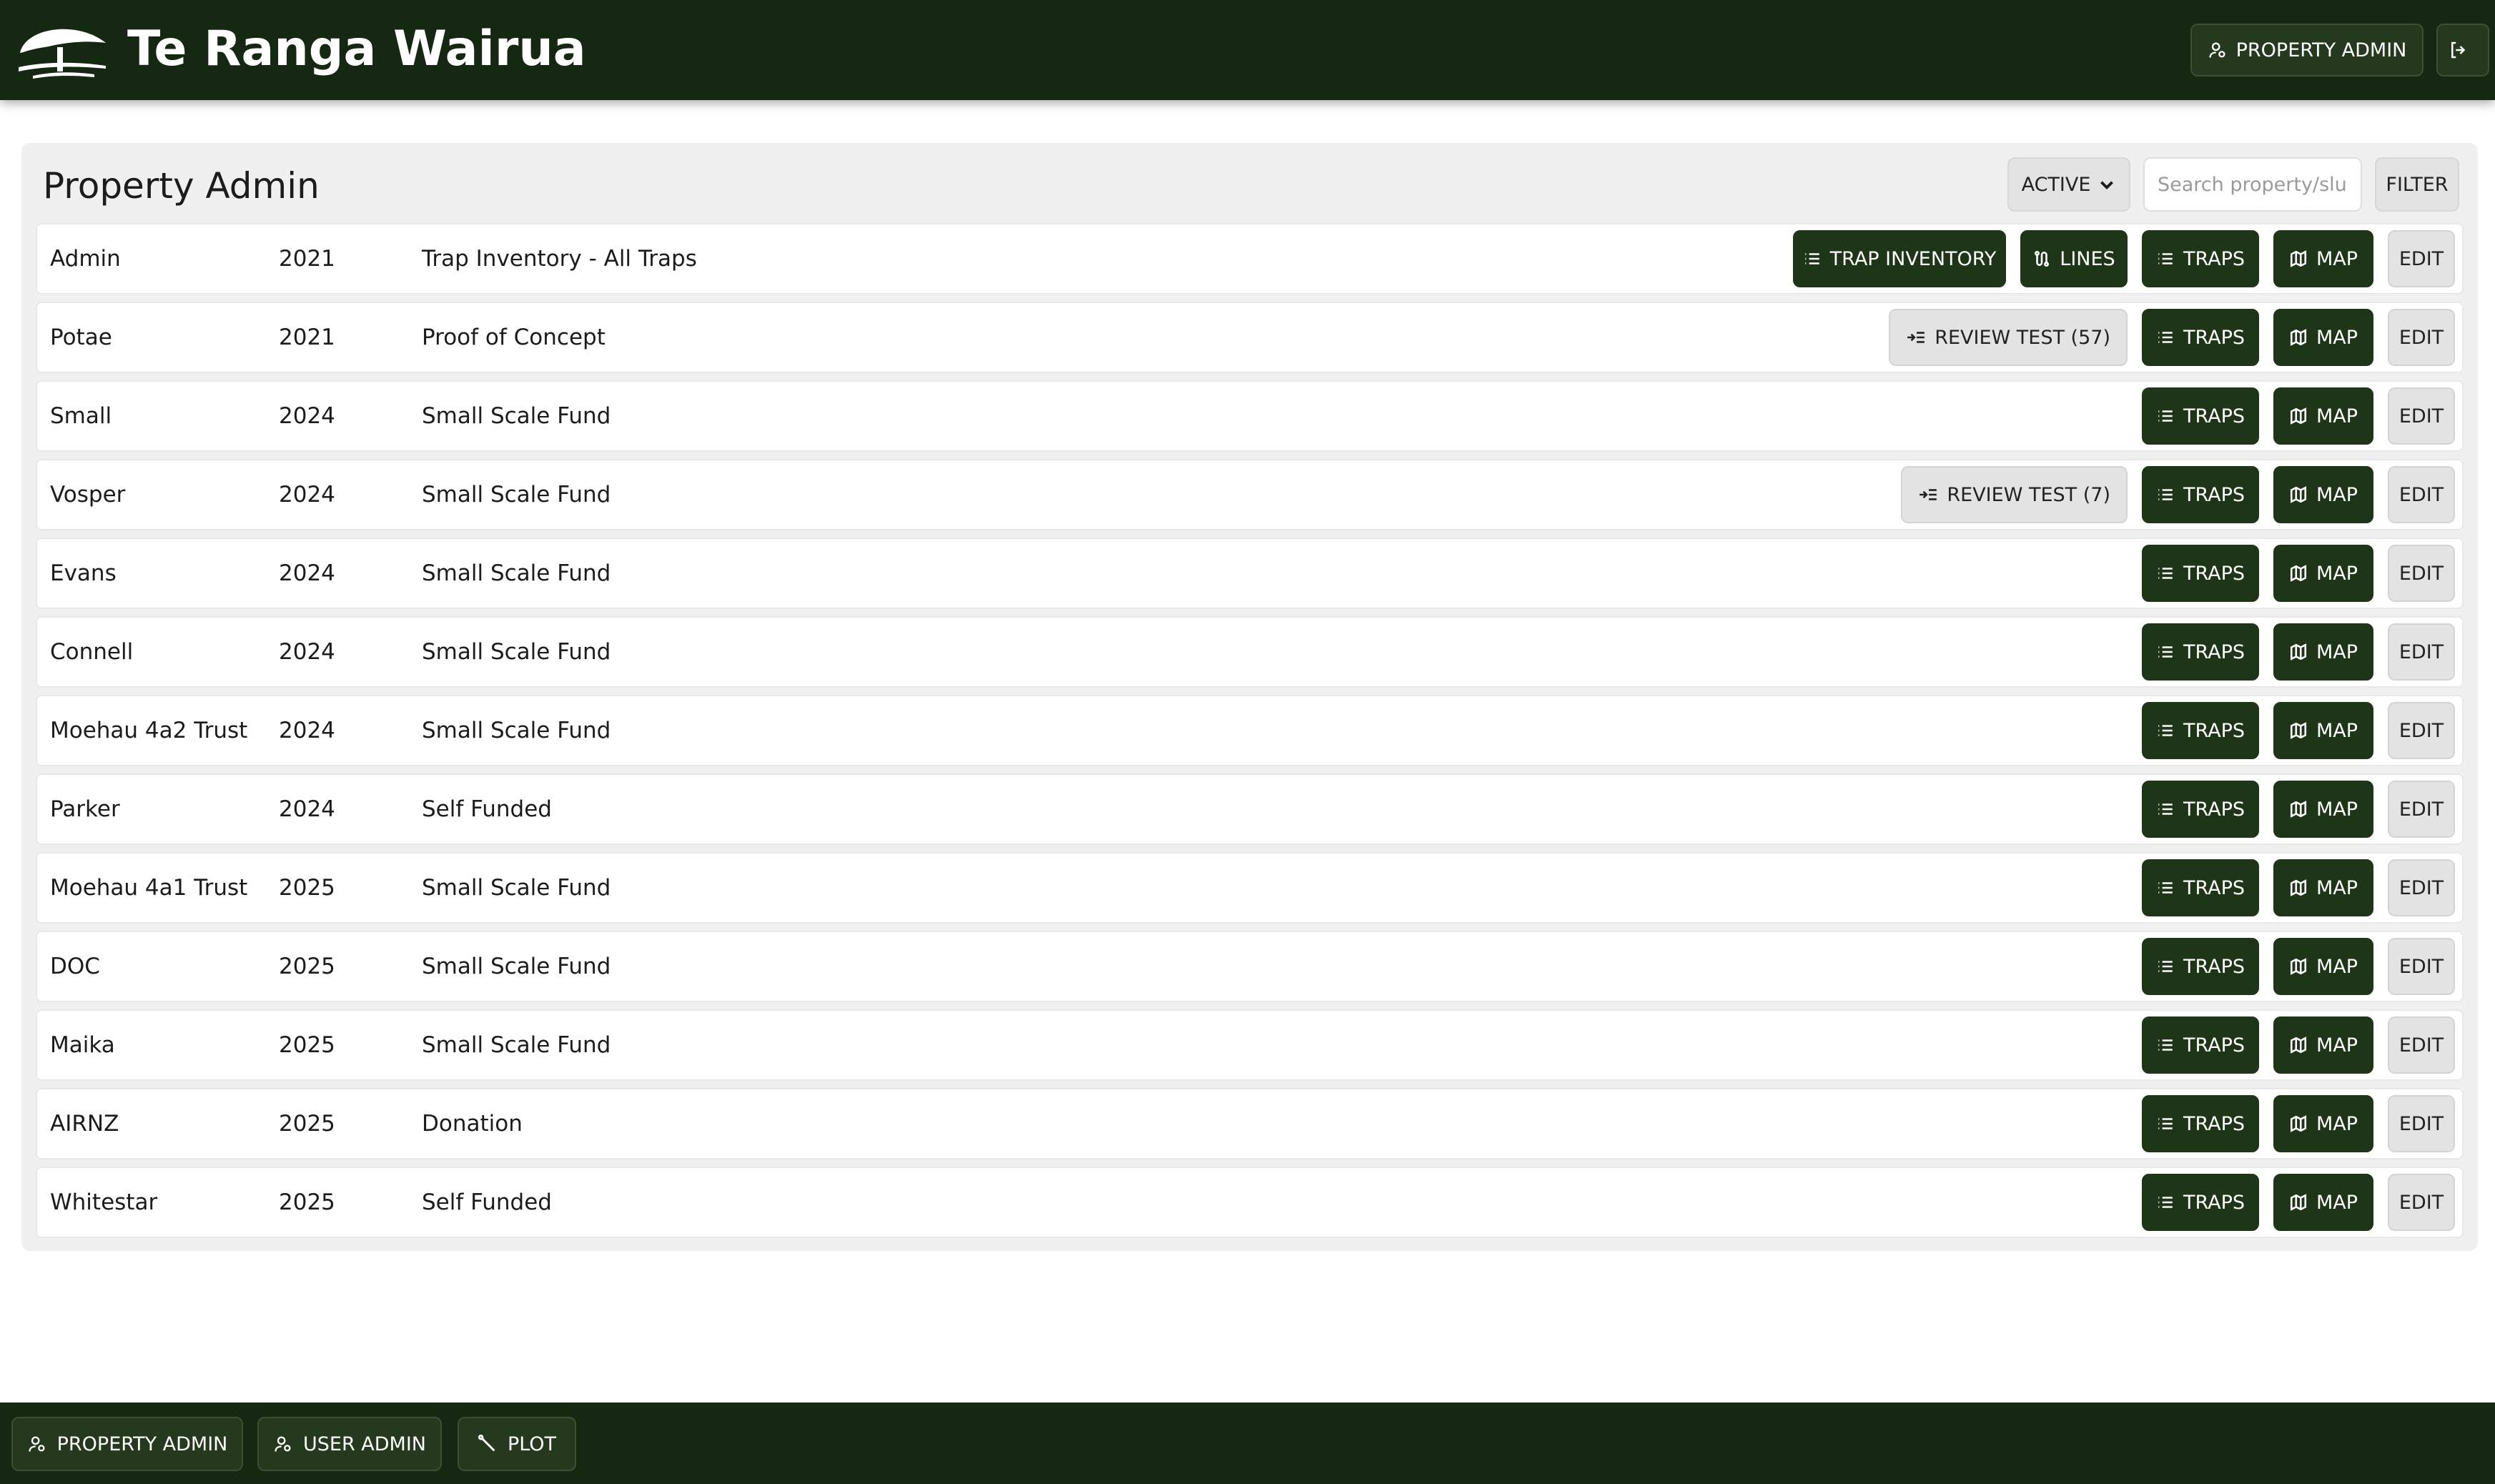 Image resolution: width=2495 pixels, height=1484 pixels. Describe the element at coordinates (2087, 258) in the screenshot. I see `lines-label: LINES` at that location.